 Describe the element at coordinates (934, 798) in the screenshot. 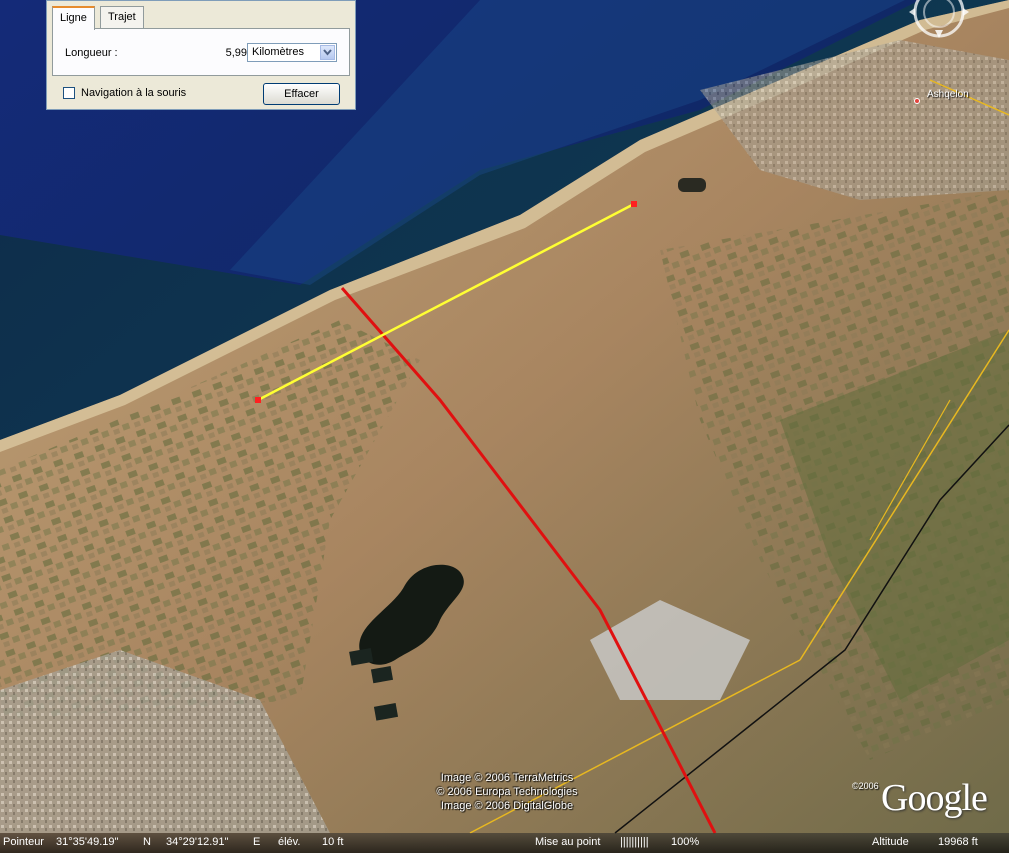

I see `google-logo: Google` at that location.